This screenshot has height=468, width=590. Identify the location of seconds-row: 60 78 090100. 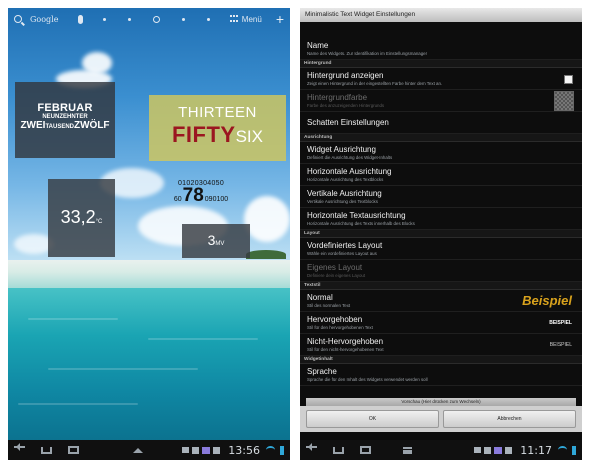
(201, 195).